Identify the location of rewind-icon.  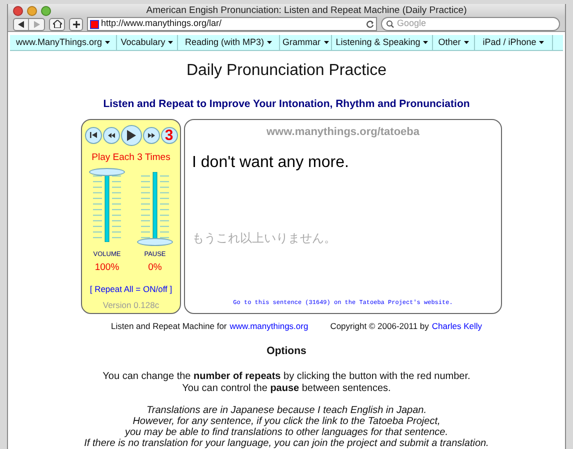
(111, 135).